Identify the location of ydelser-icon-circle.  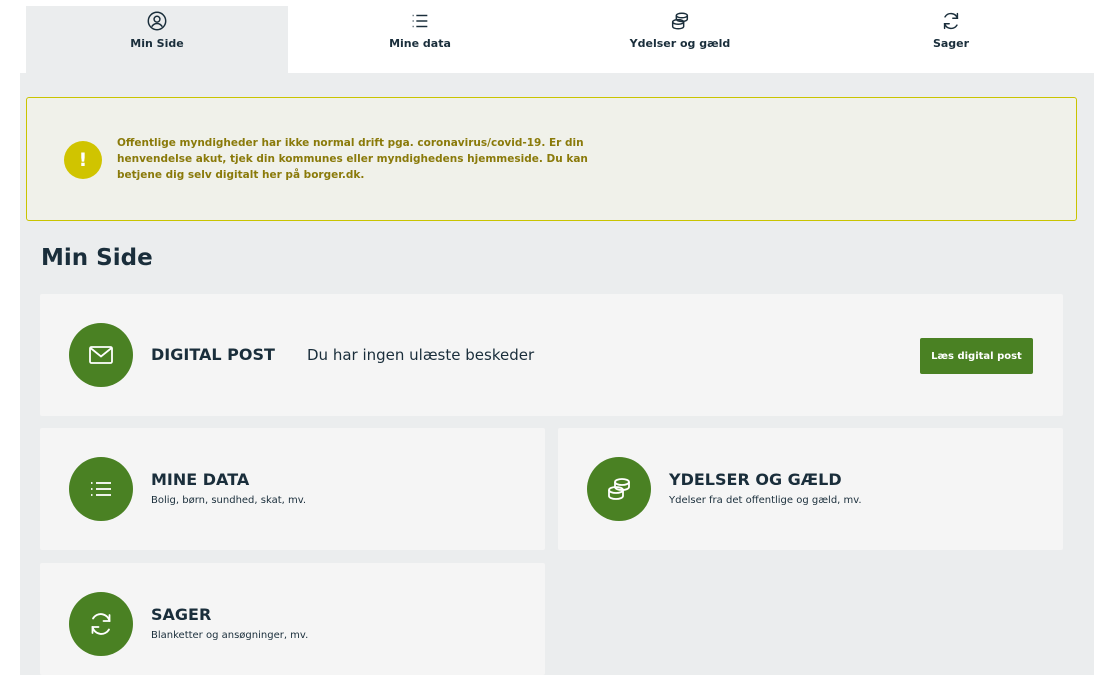
(619, 489).